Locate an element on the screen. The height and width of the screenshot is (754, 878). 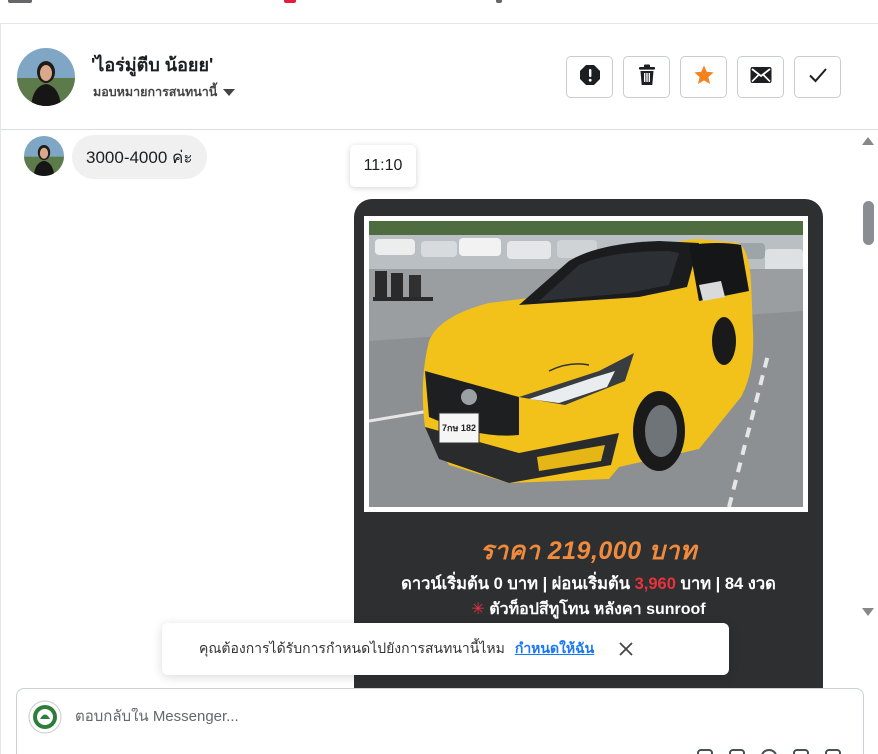
star-icon is located at coordinates (704, 77).